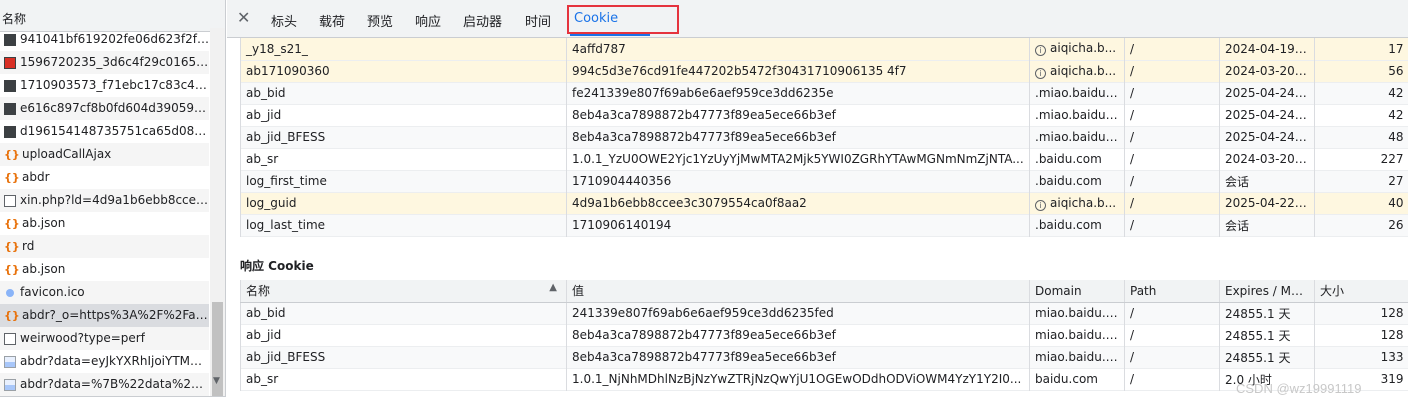  What do you see at coordinates (10, 85) in the screenshot?
I see `image-icon` at bounding box center [10, 85].